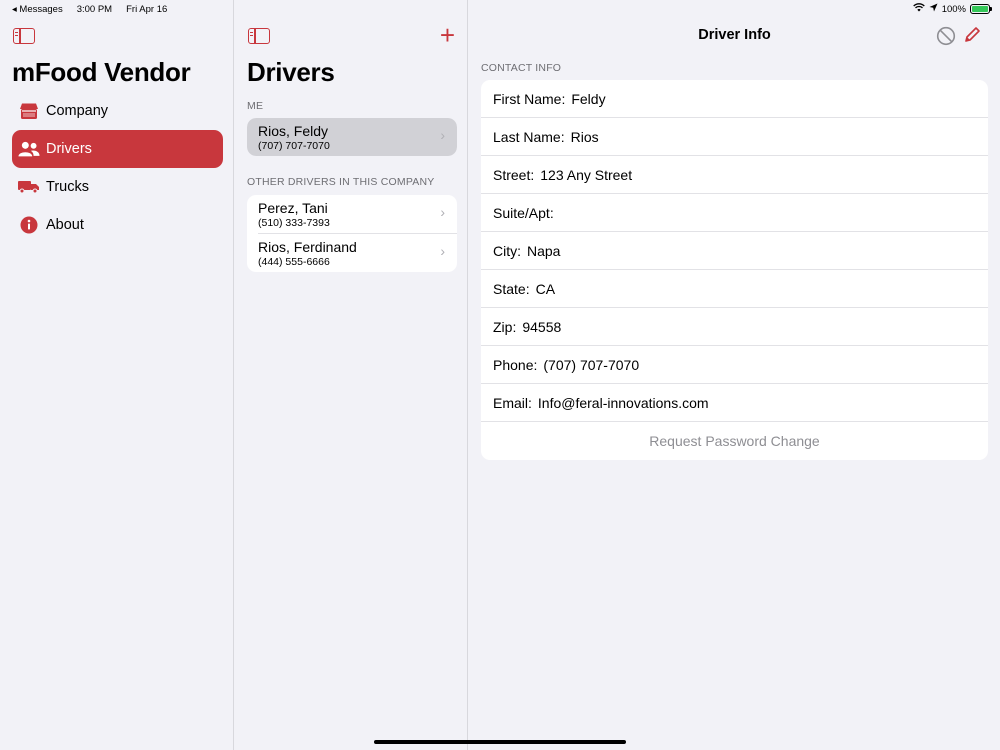  I want to click on driver-name: Rios, Feldy, so click(293, 131).